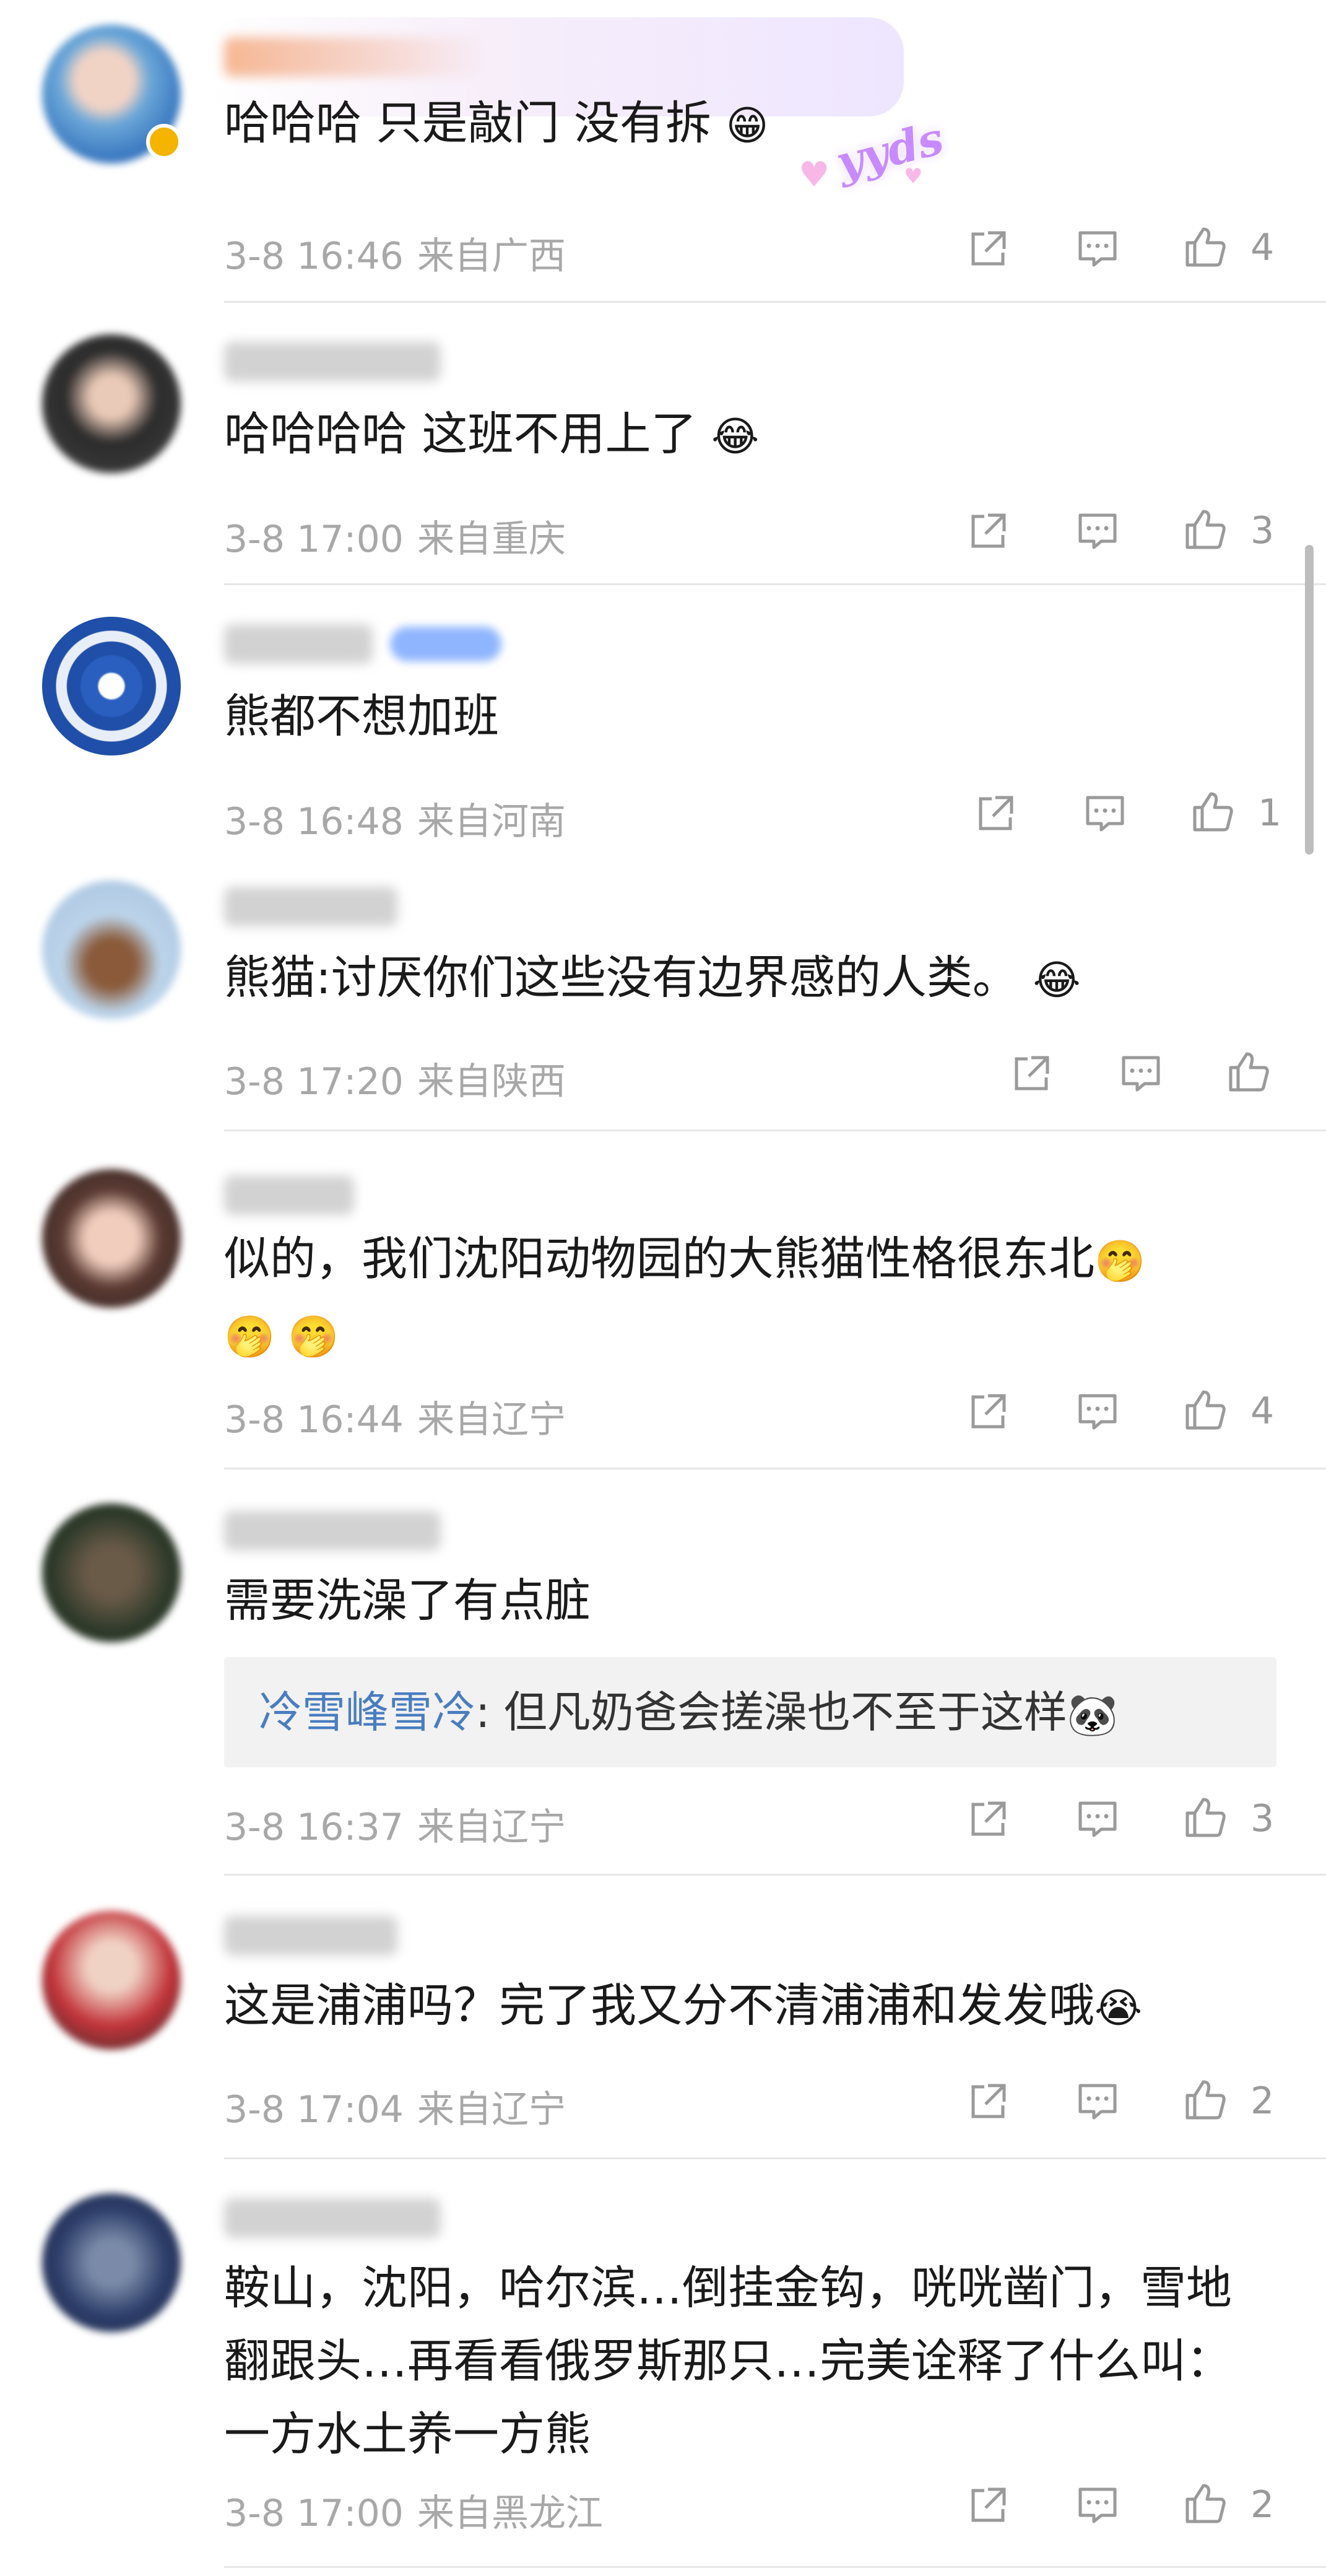 Image resolution: width=1326 pixels, height=2576 pixels. Describe the element at coordinates (314, 822) in the screenshot. I see `comment-time: 3-8 16:48` at that location.